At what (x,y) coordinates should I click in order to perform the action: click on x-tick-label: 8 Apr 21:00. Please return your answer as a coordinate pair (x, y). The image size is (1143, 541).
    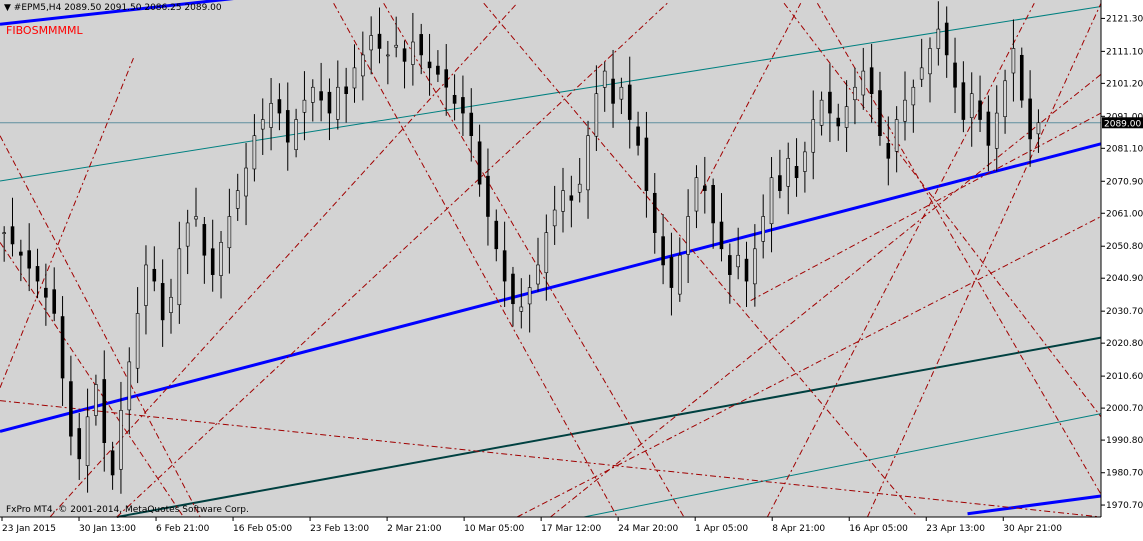
    Looking at the image, I should click on (798, 529).